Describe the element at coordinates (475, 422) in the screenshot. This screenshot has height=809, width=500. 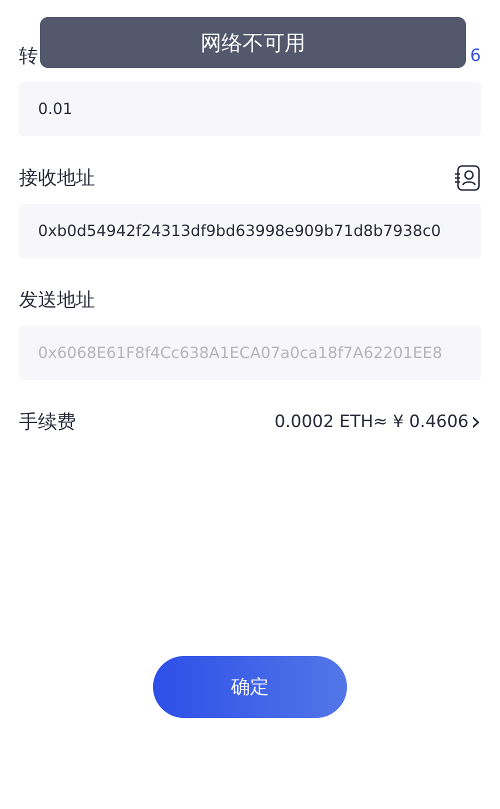
I see `chevron-icon: ›` at that location.